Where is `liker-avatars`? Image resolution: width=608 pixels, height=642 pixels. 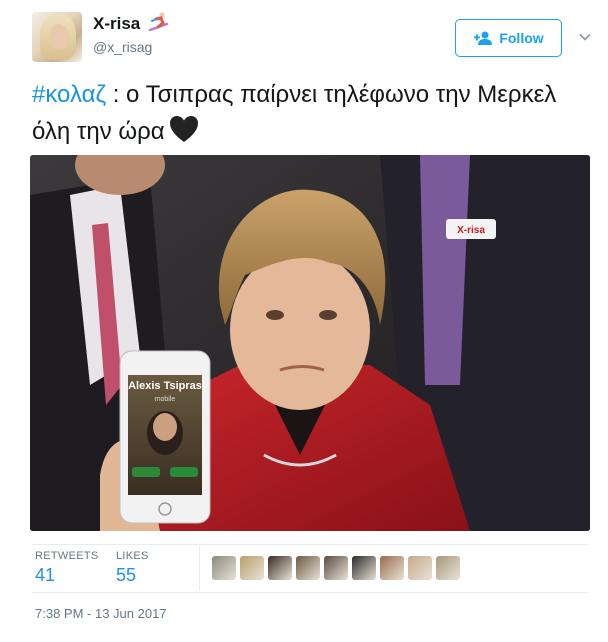 liker-avatars is located at coordinates (336, 568).